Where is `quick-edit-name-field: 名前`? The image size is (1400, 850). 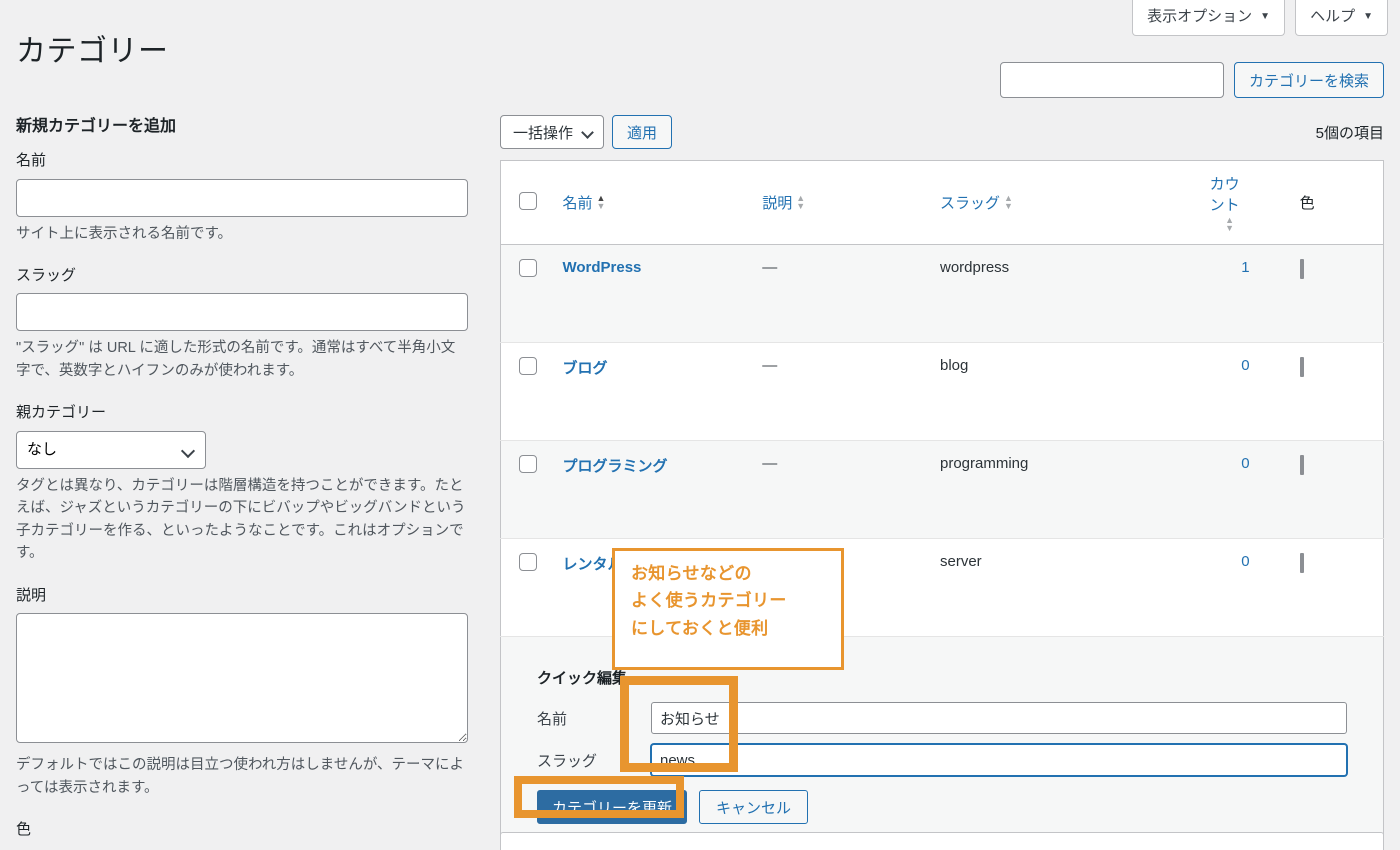 quick-edit-name-field: 名前 is located at coordinates (942, 718).